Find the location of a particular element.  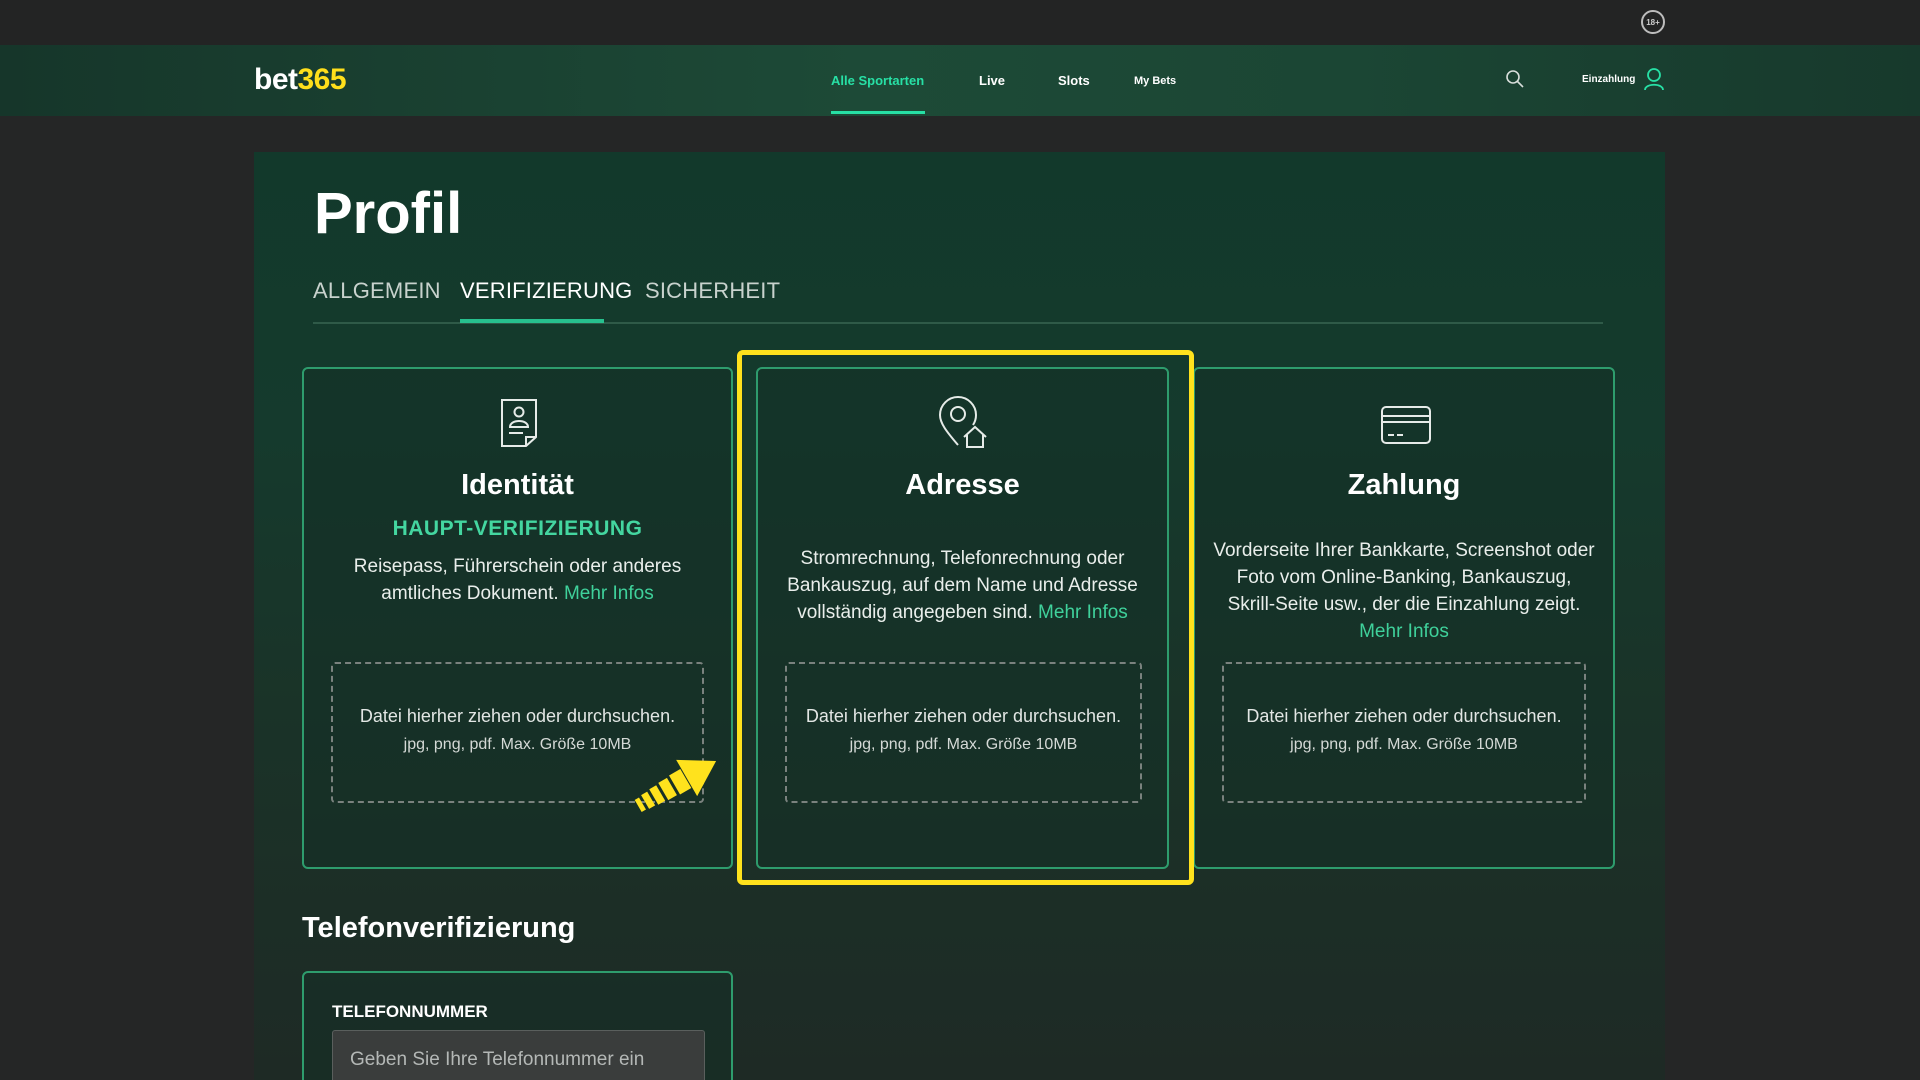

logo-text-365: 365 is located at coordinates (322, 79).